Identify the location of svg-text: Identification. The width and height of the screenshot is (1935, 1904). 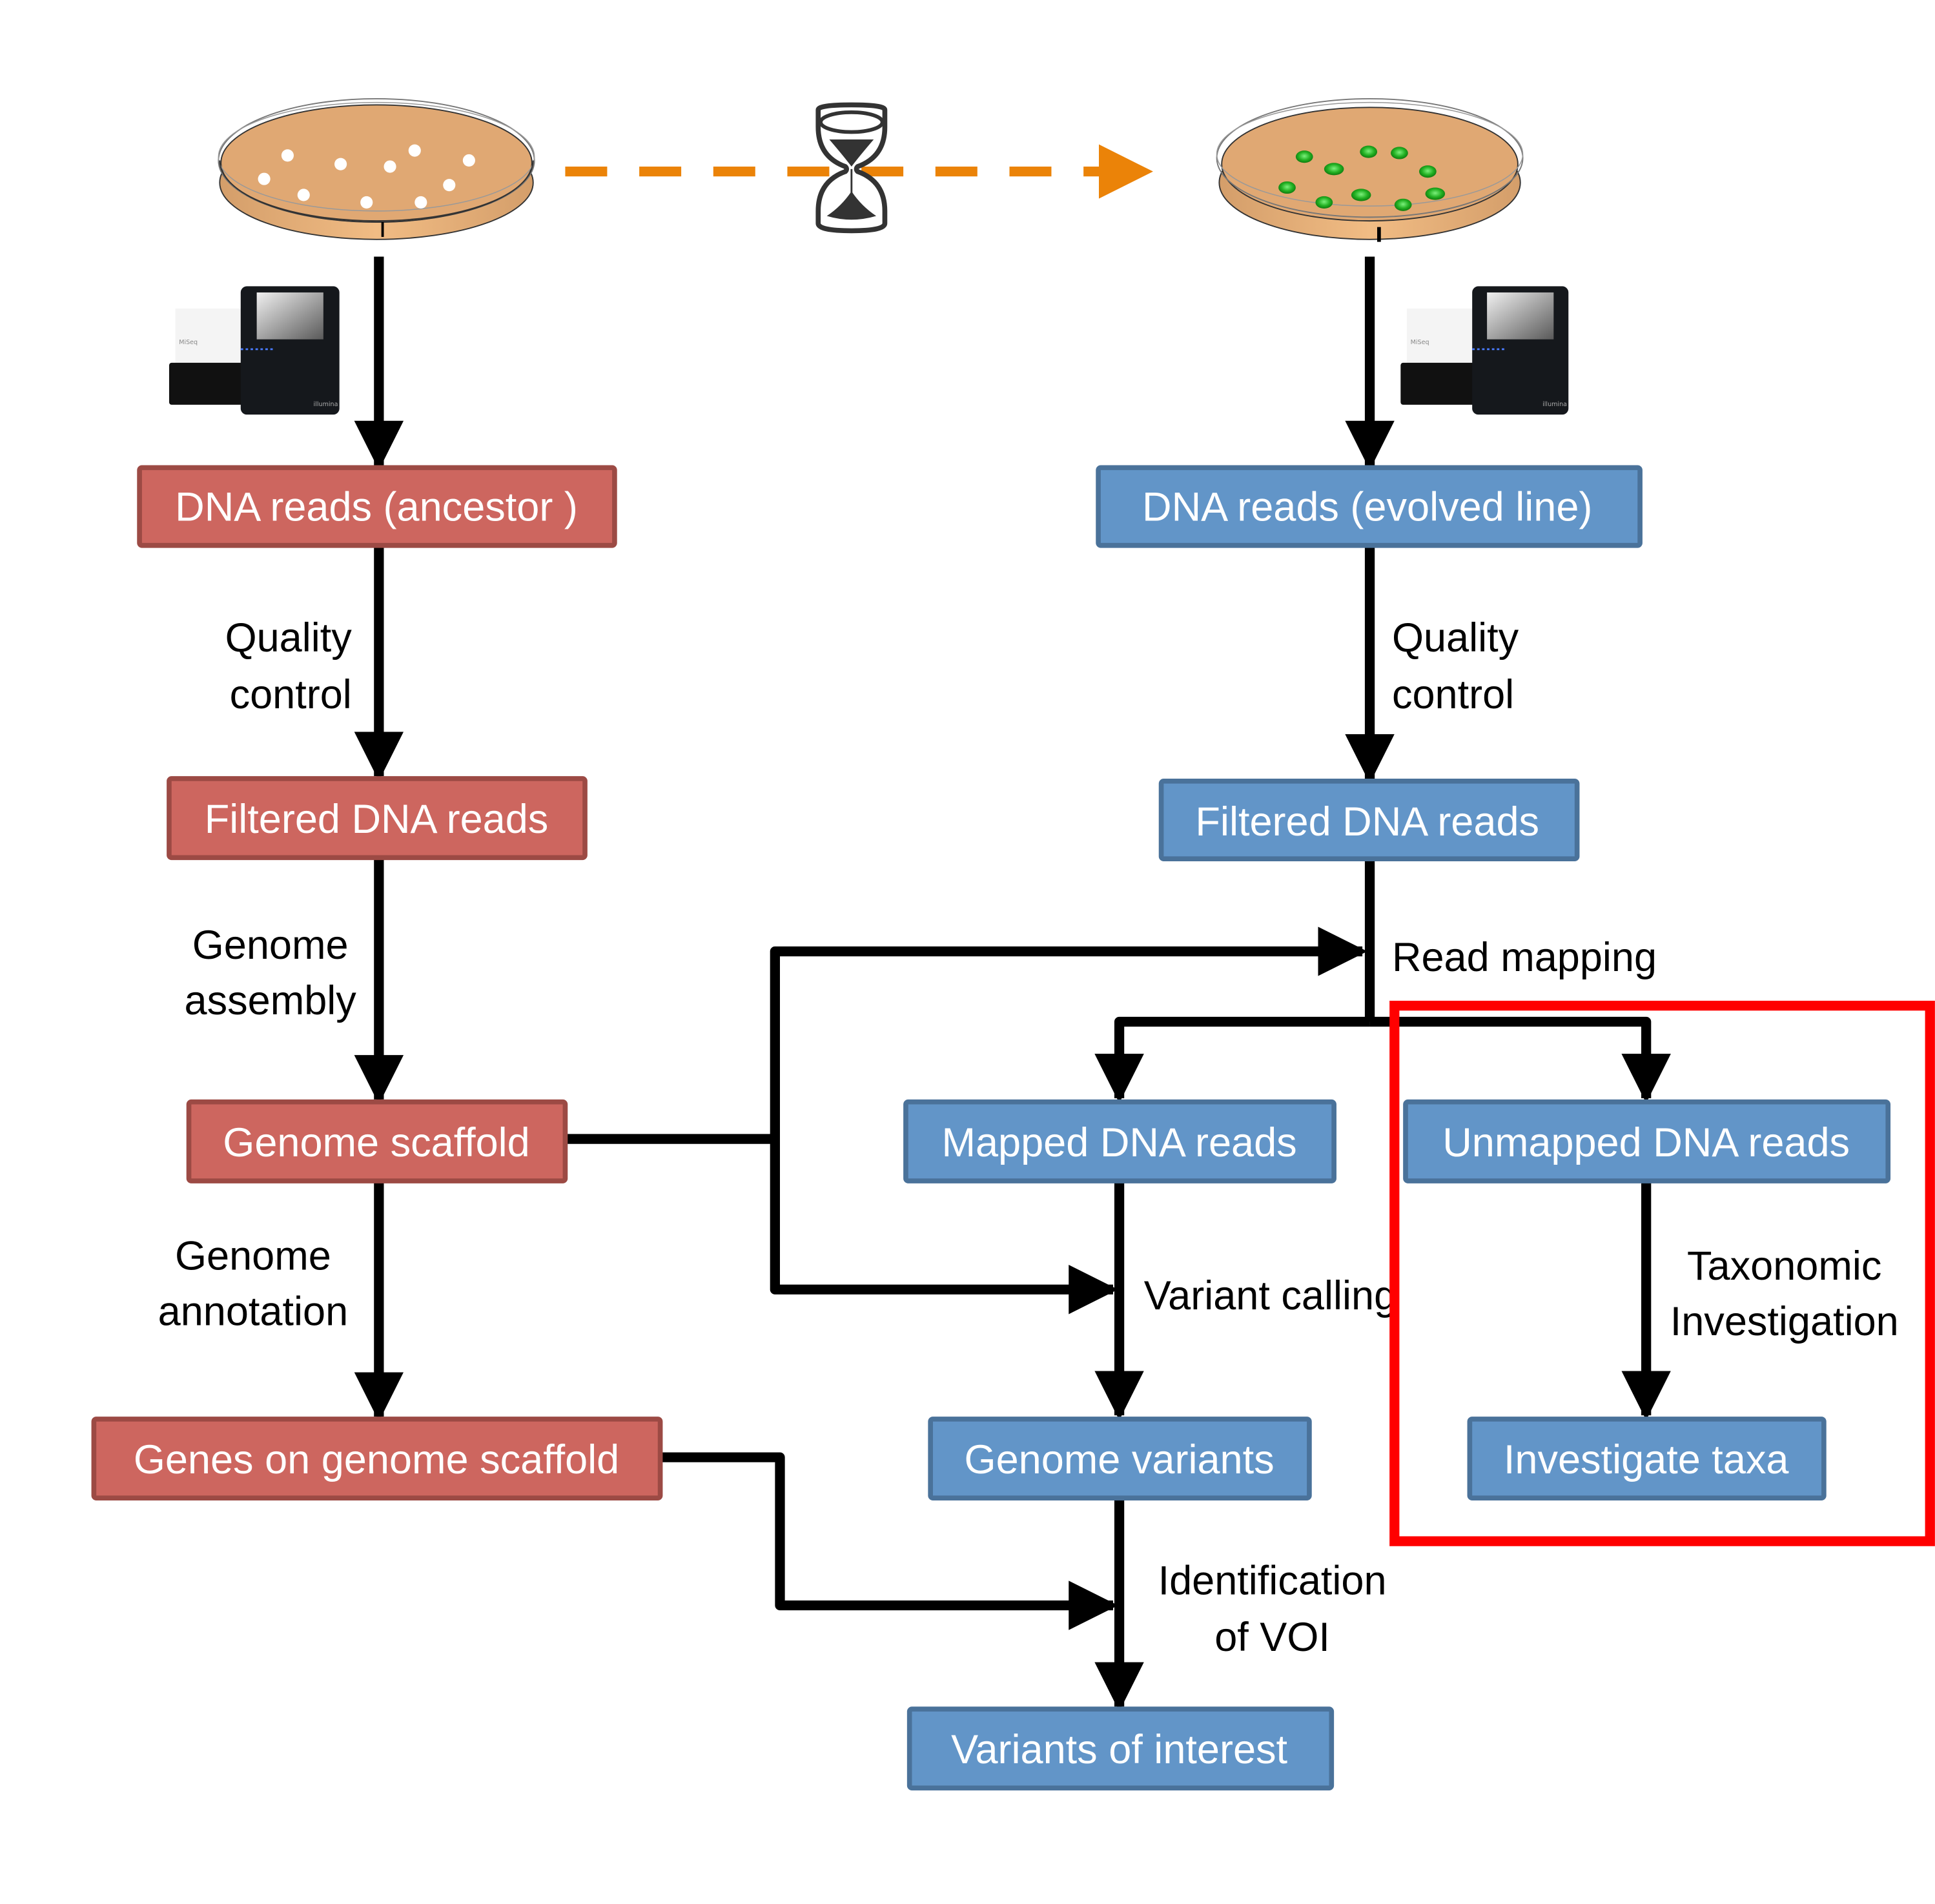
(1272, 1580).